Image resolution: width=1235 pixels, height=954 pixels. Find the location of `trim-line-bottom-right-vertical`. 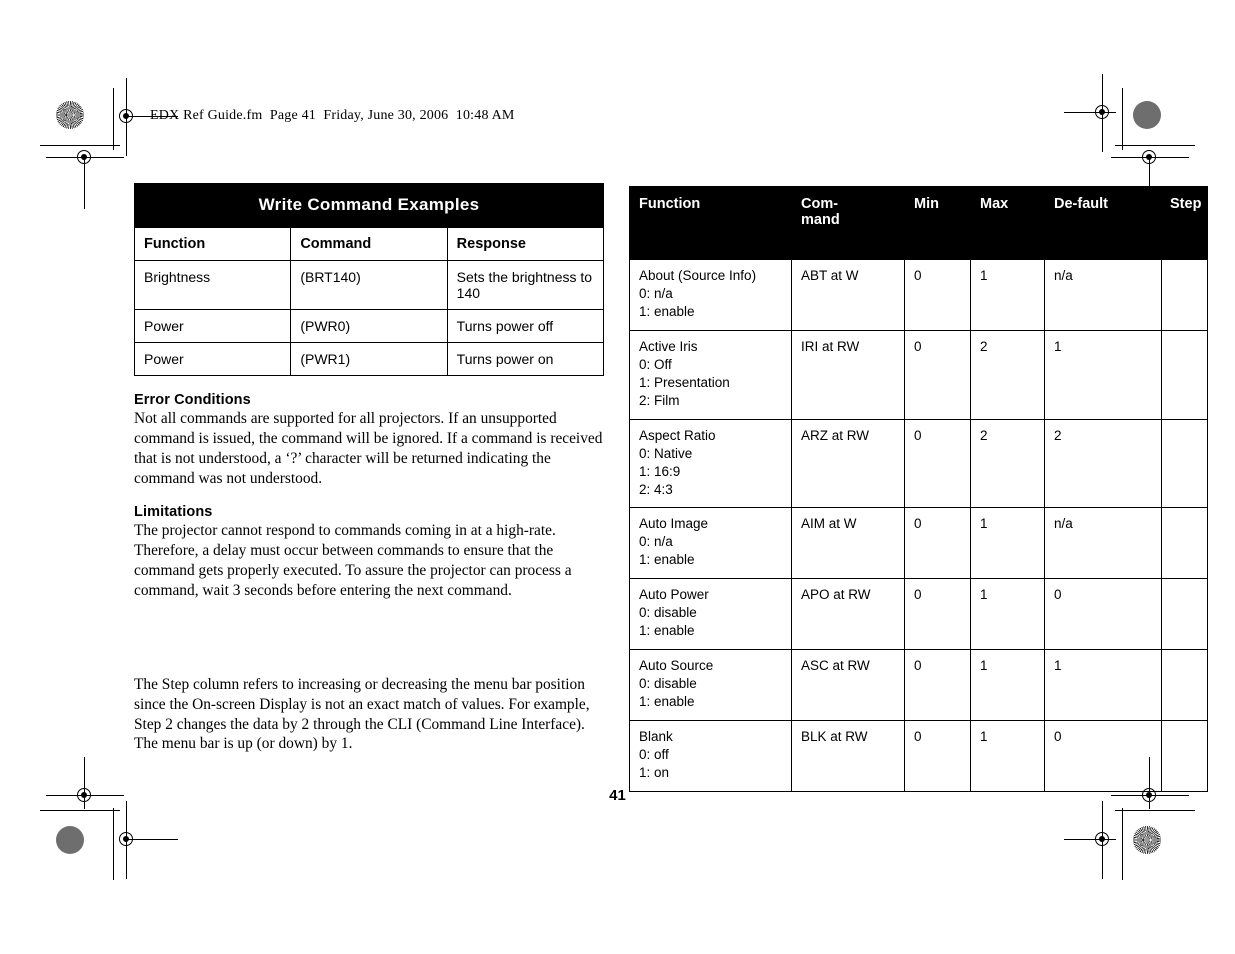

trim-line-bottom-right-vertical is located at coordinates (1122, 844).